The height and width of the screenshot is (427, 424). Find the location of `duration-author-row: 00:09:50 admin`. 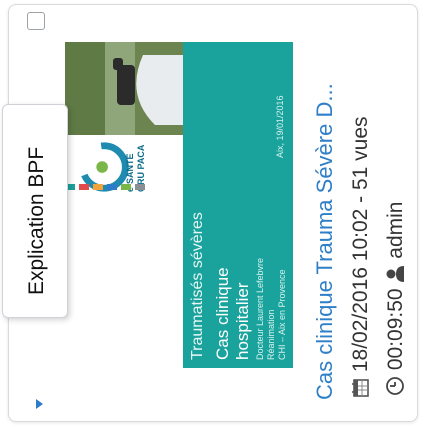

duration-author-row: 00:09:50 admin is located at coordinates (396, 299).